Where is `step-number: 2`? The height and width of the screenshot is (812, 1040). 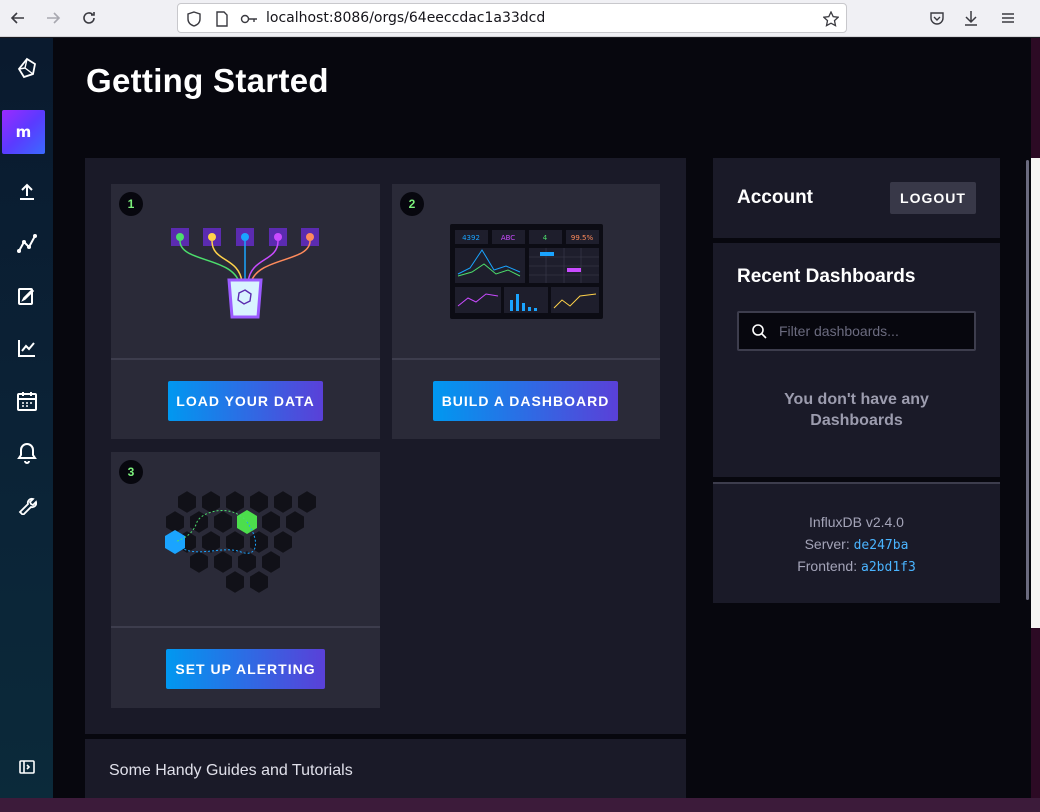 step-number: 2 is located at coordinates (412, 204).